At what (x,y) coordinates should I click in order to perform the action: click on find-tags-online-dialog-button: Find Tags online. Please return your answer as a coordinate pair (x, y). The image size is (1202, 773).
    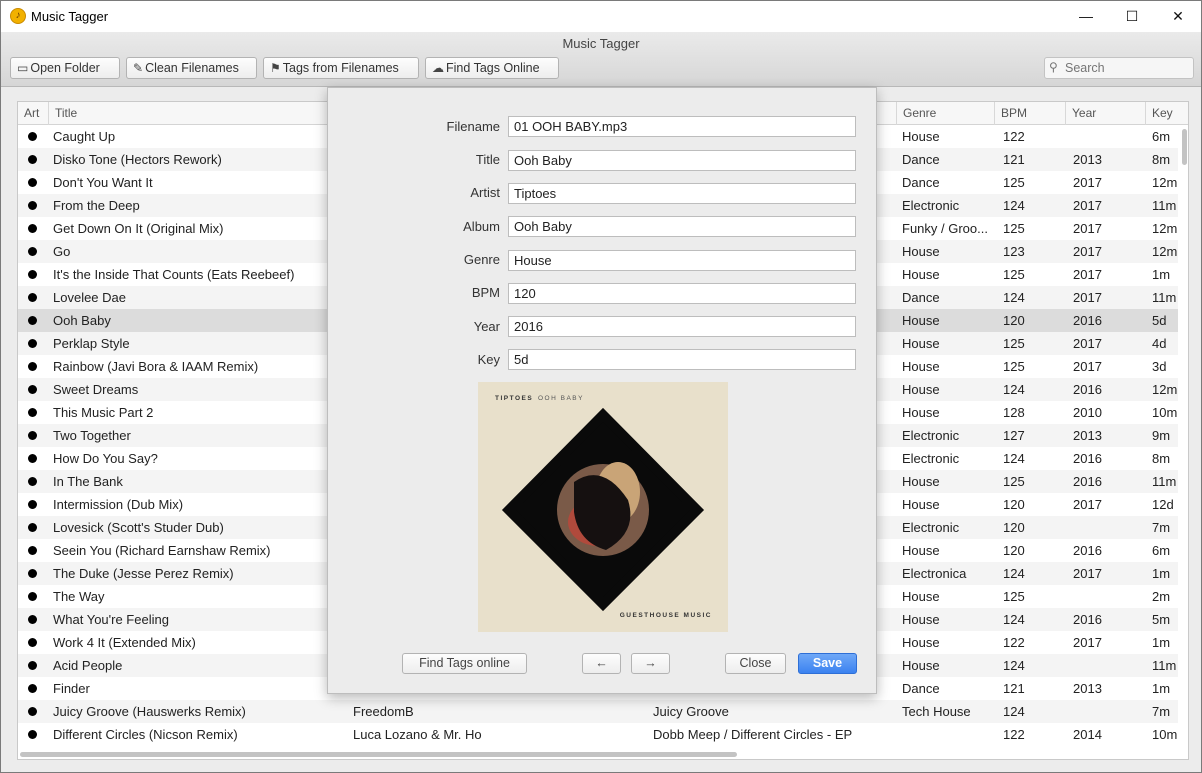
    Looking at the image, I should click on (464, 663).